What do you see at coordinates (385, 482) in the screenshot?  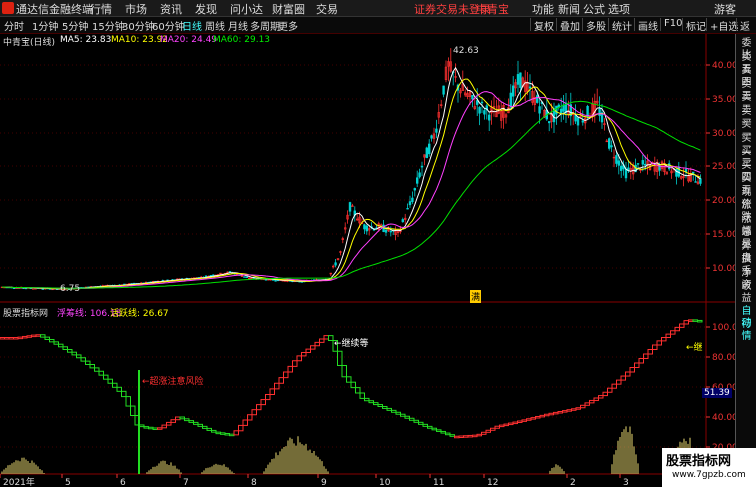 I see `date-label: 10` at bounding box center [385, 482].